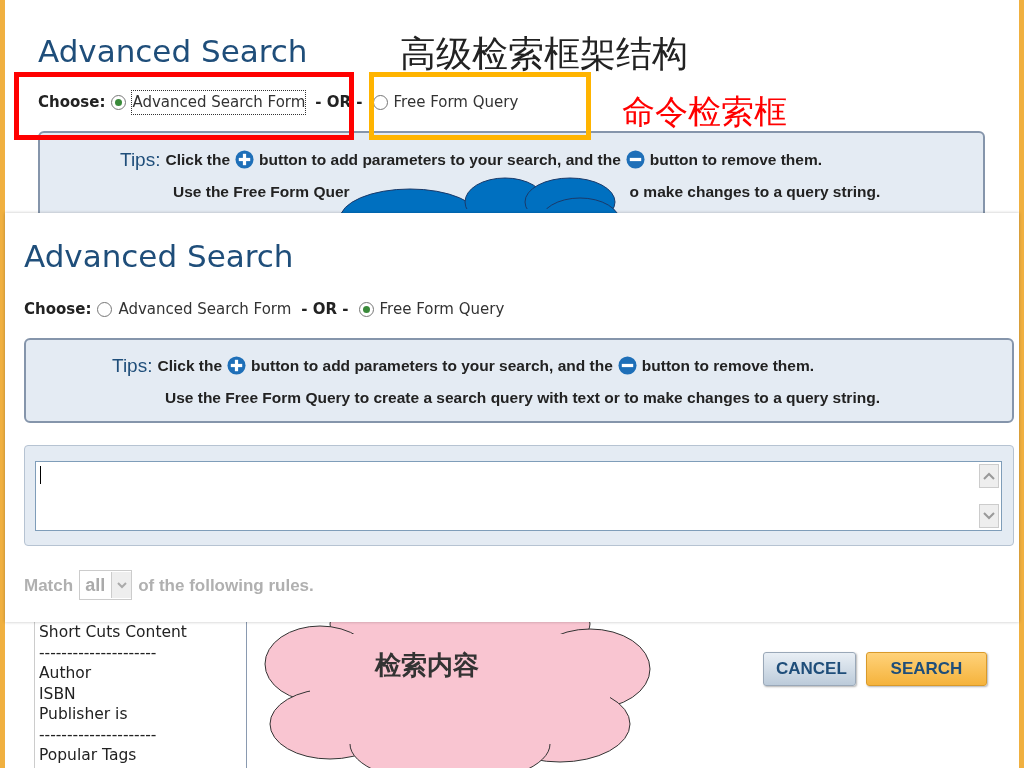  Describe the element at coordinates (121, 585) in the screenshot. I see `caret-icon` at that location.